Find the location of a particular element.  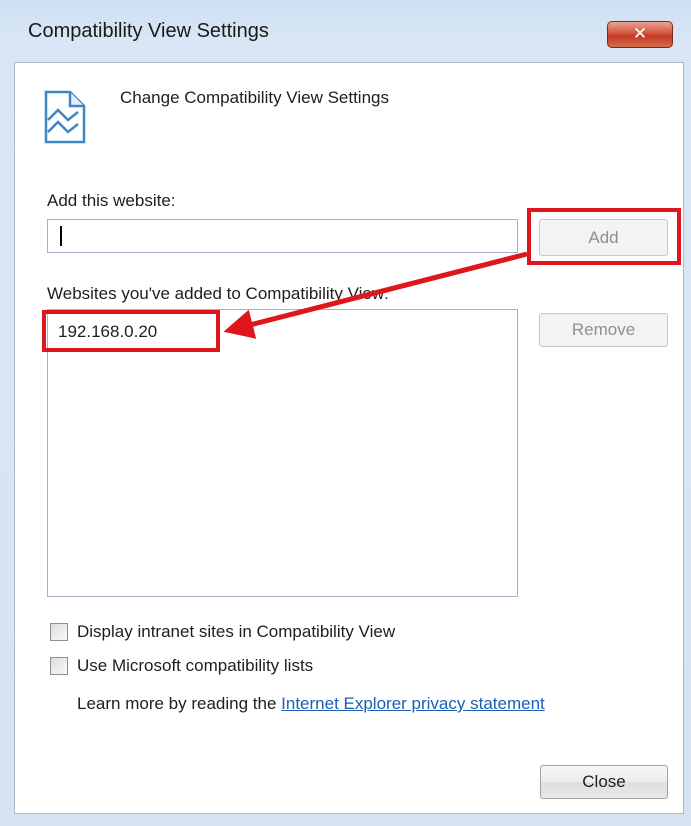

title-bar: Compatibility View Settings ✕ is located at coordinates (345, 31).